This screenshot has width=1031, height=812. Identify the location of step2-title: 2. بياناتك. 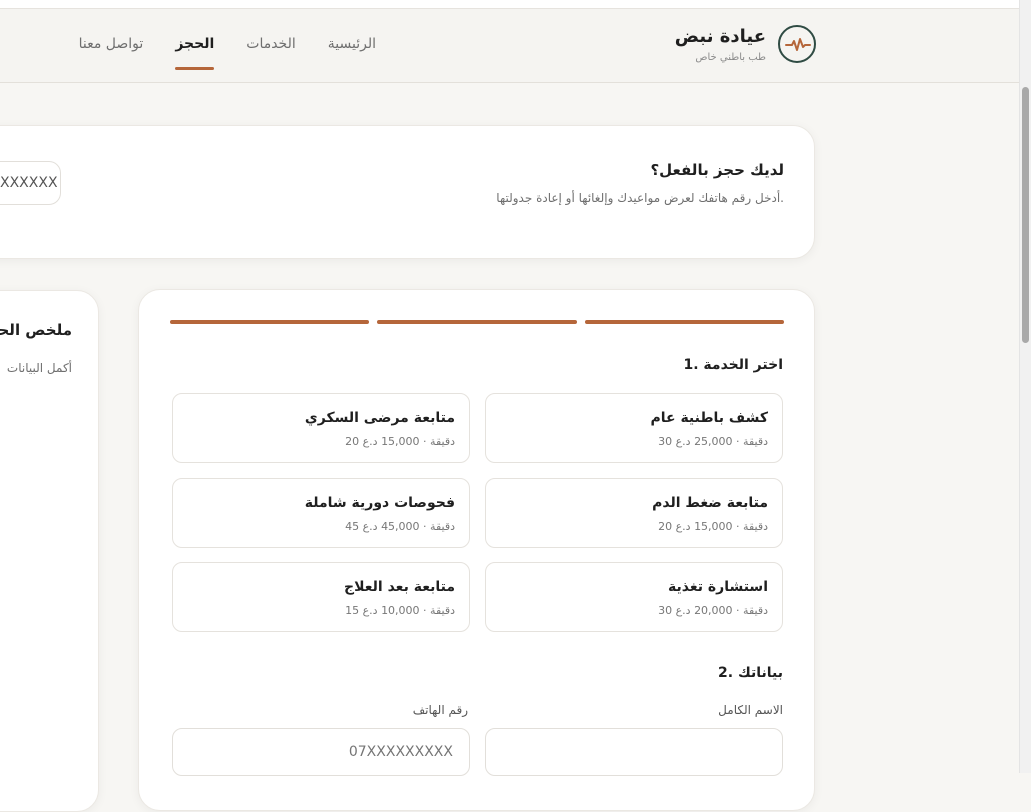
(750, 673).